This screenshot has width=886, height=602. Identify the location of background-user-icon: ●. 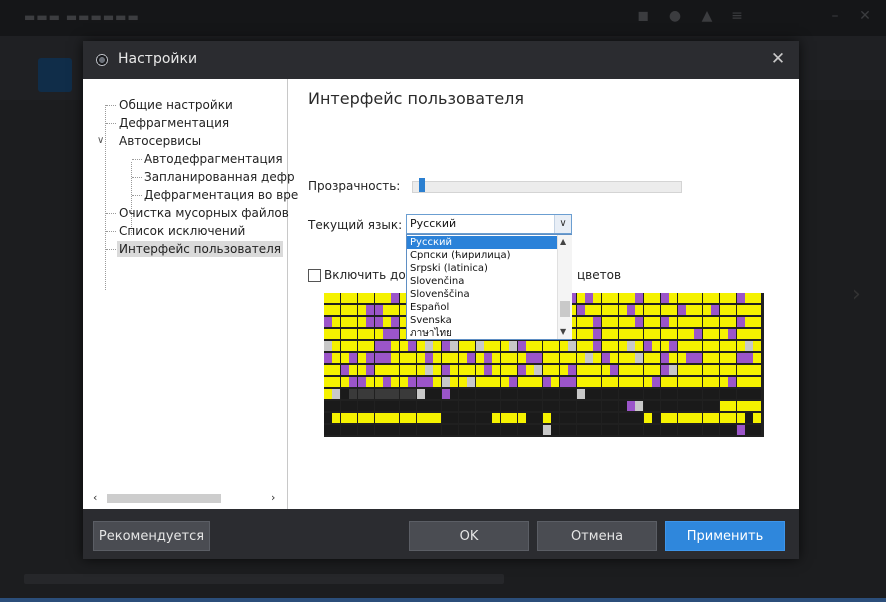
(675, 16).